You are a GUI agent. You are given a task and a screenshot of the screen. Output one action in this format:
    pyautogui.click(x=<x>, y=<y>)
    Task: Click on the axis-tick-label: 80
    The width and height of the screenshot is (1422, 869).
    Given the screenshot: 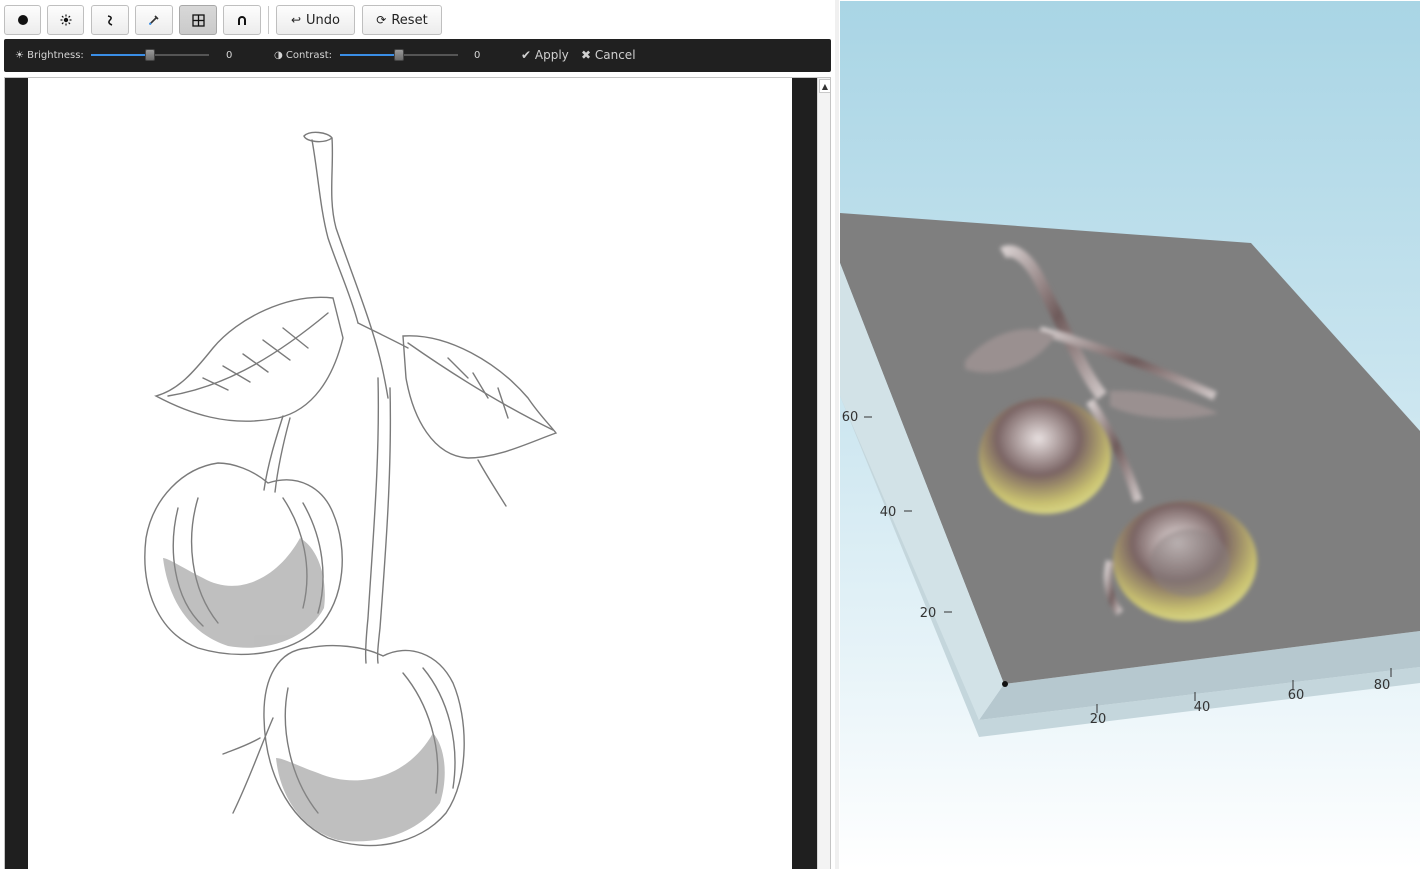 What is the action you would take?
    pyautogui.click(x=1382, y=685)
    